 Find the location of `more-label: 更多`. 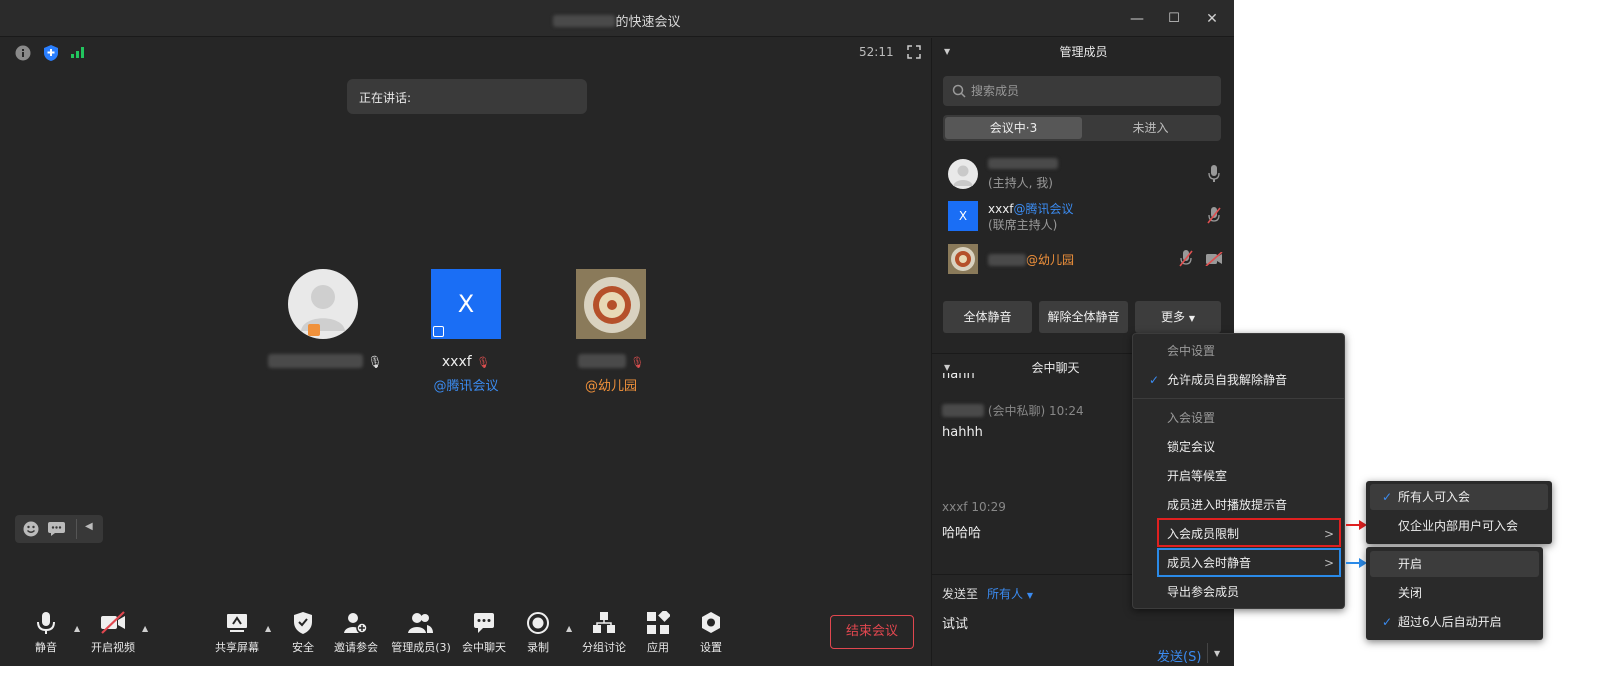

more-label: 更多 is located at coordinates (1173, 317).